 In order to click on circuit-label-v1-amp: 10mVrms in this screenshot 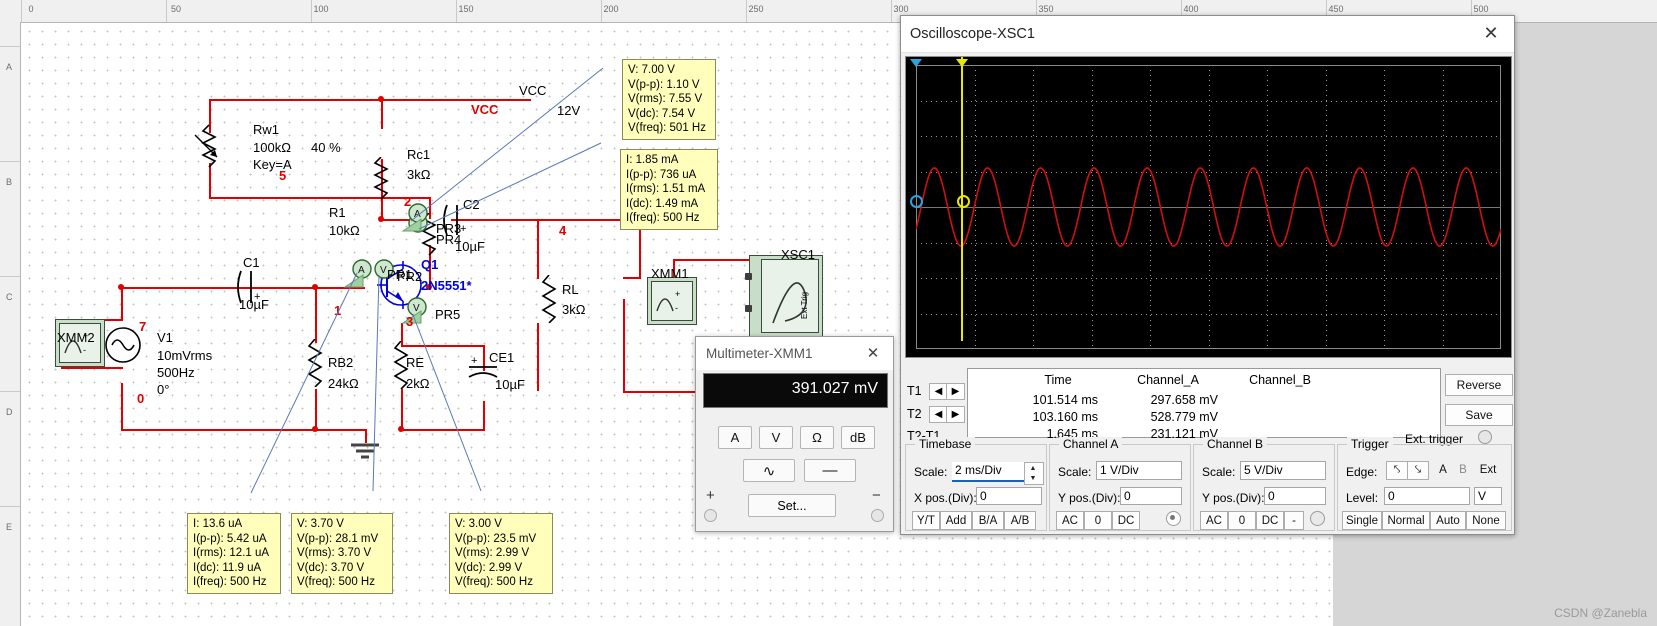, I will do `click(184, 355)`.